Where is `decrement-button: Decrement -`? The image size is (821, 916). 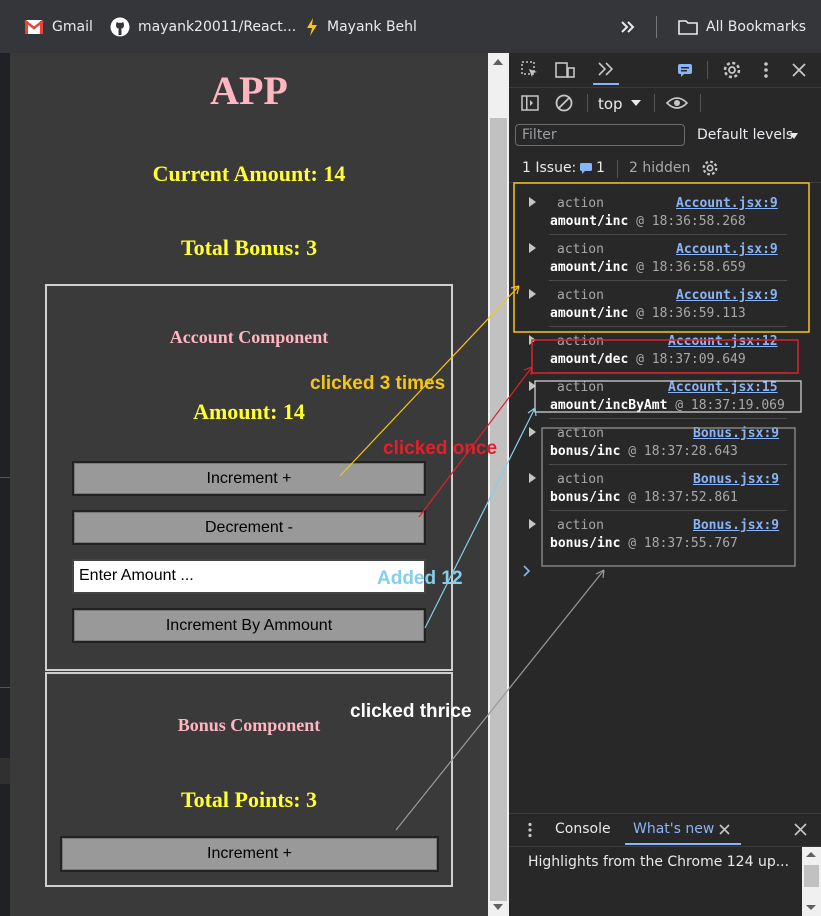
decrement-button: Decrement - is located at coordinates (249, 527).